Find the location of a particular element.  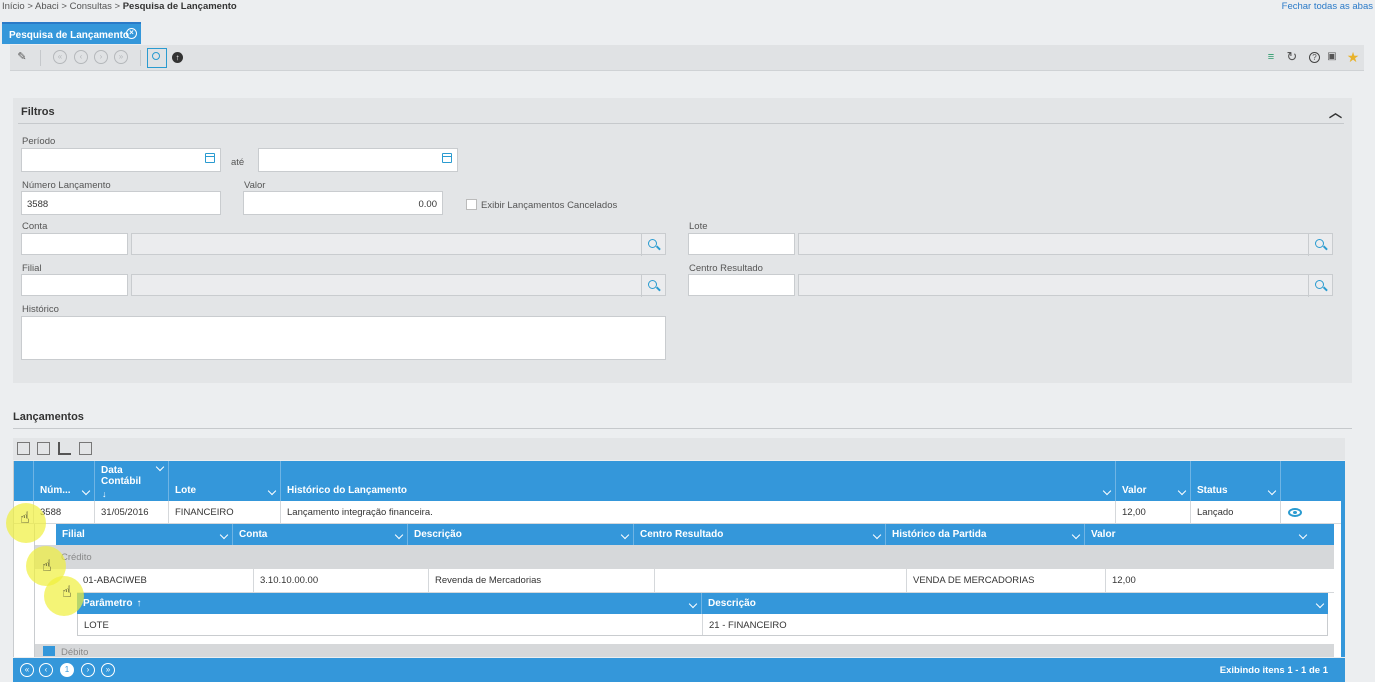

expand-group-icon is located at coordinates (49, 651).